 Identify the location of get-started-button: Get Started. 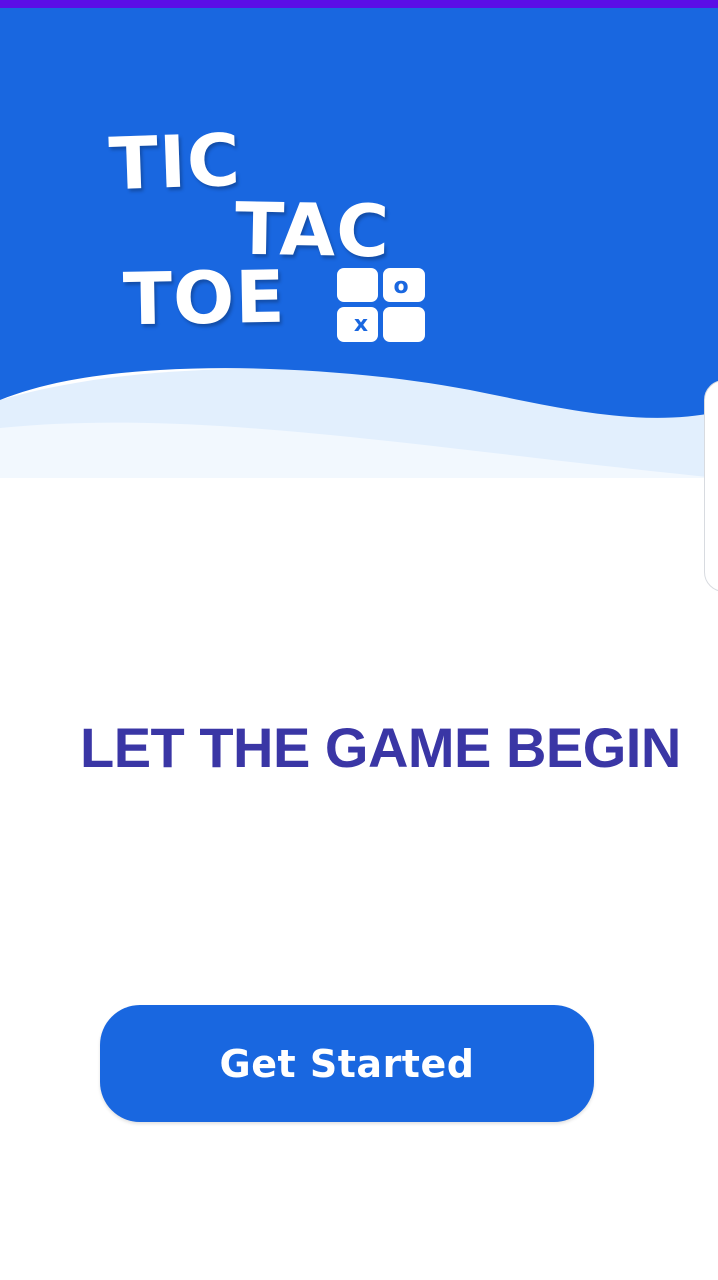
(347, 1063).